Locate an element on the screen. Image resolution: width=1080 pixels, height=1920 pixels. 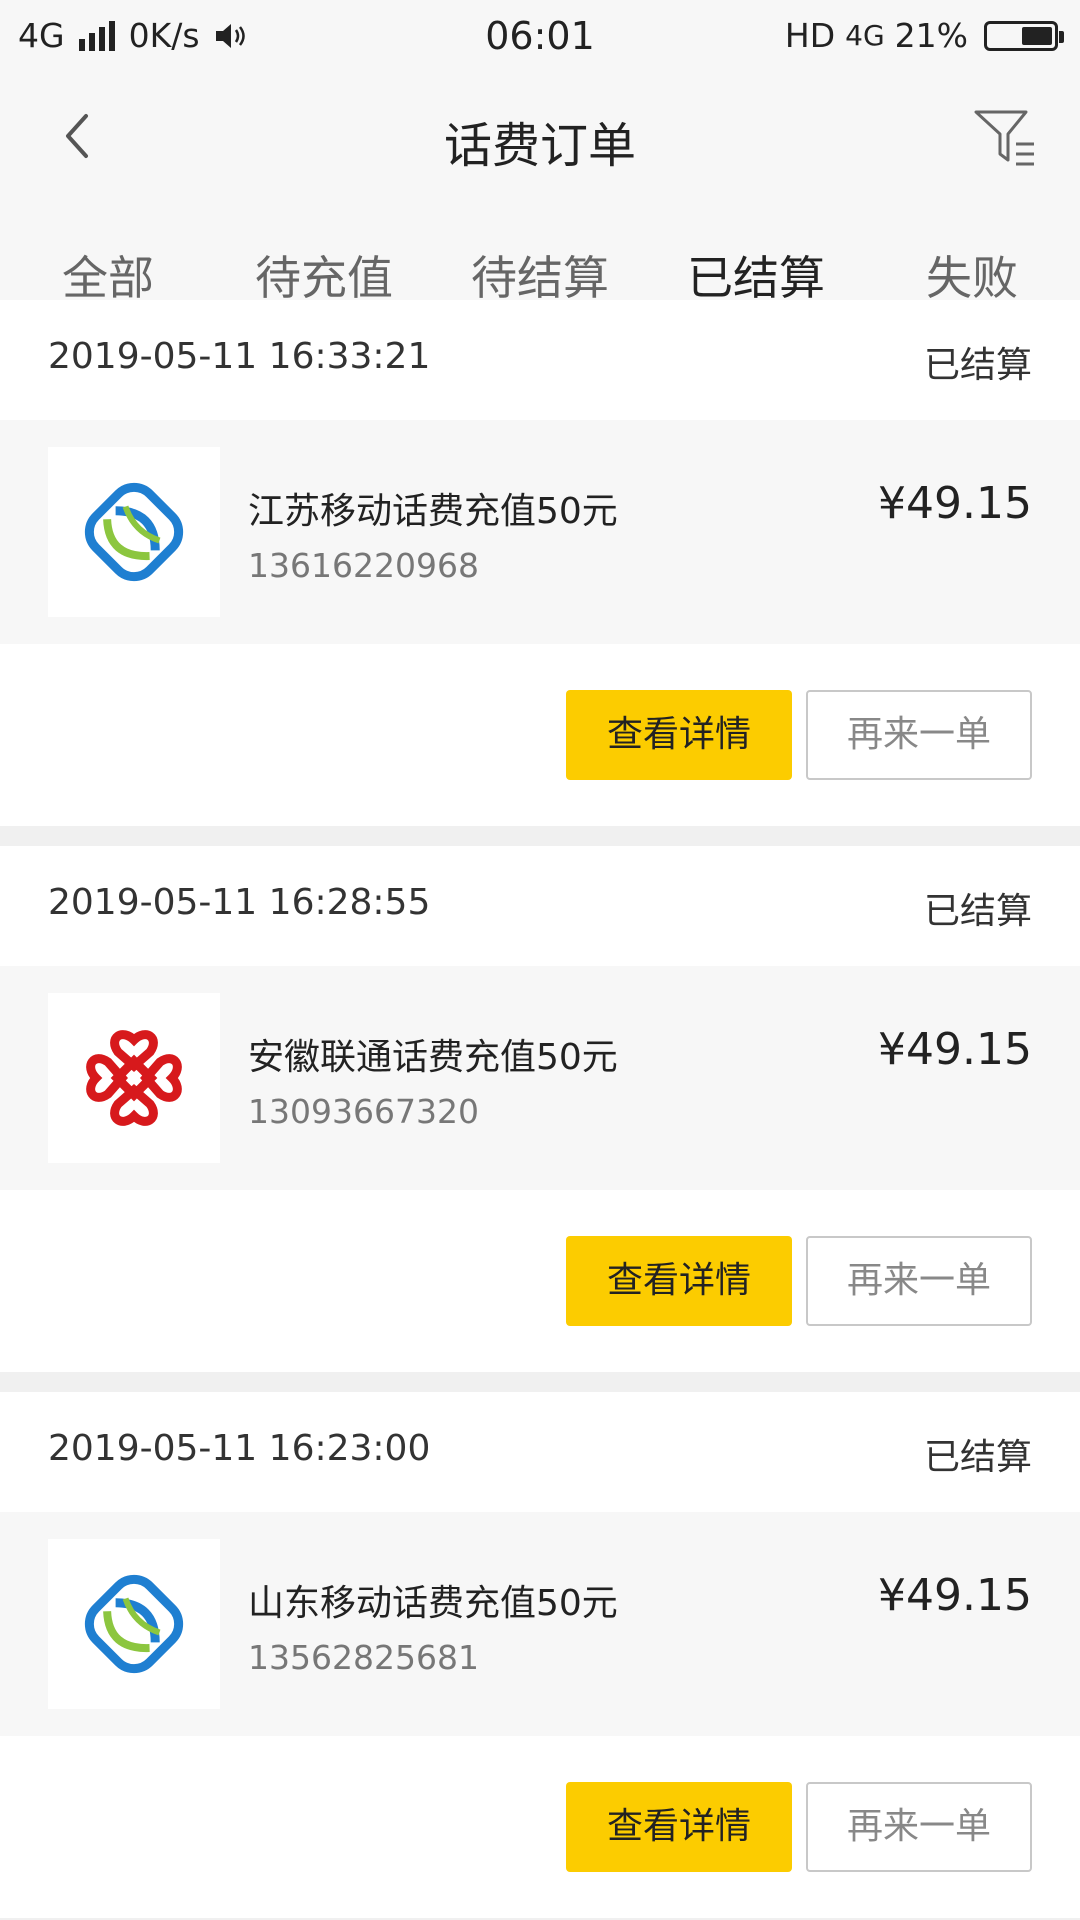
order-header: 2019-05-11 16:33:21 已结算 is located at coordinates (540, 360).